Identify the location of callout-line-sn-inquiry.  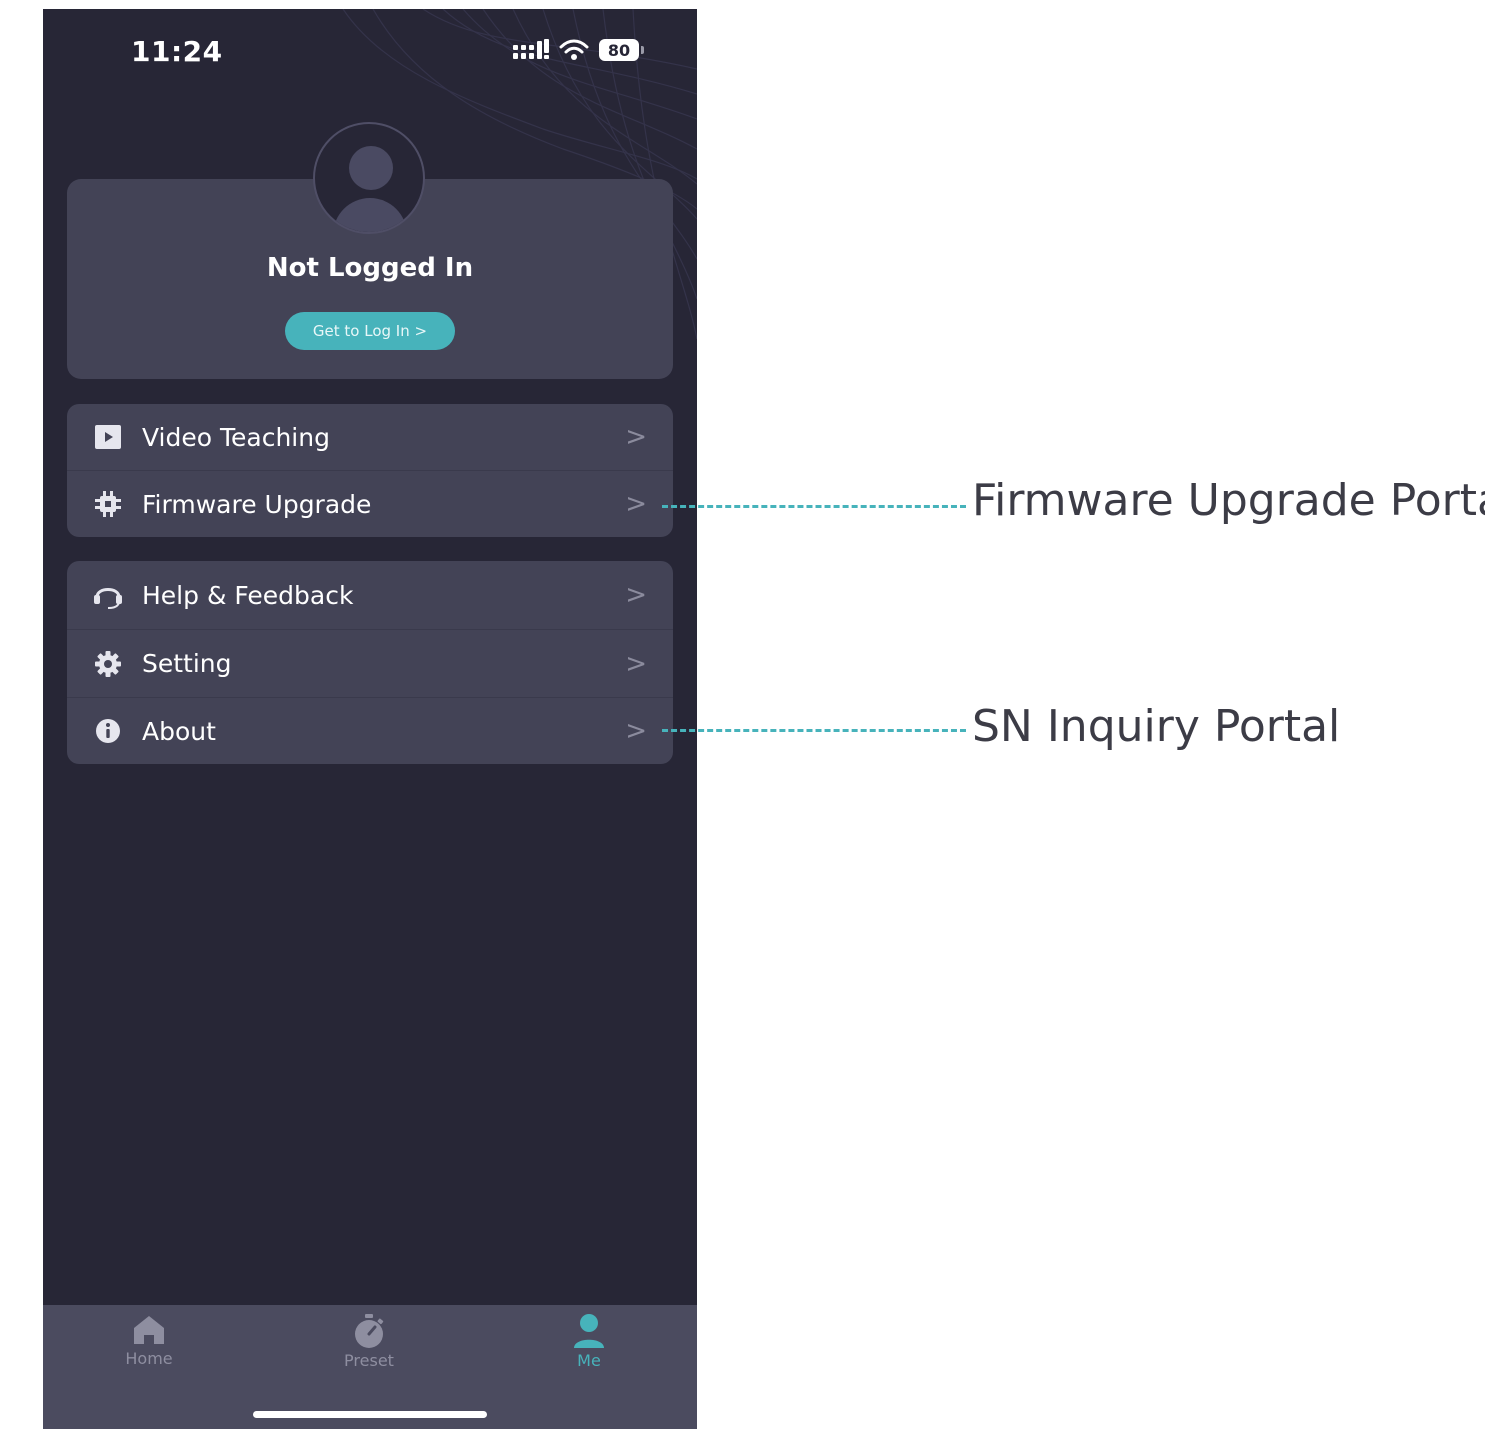
(814, 730).